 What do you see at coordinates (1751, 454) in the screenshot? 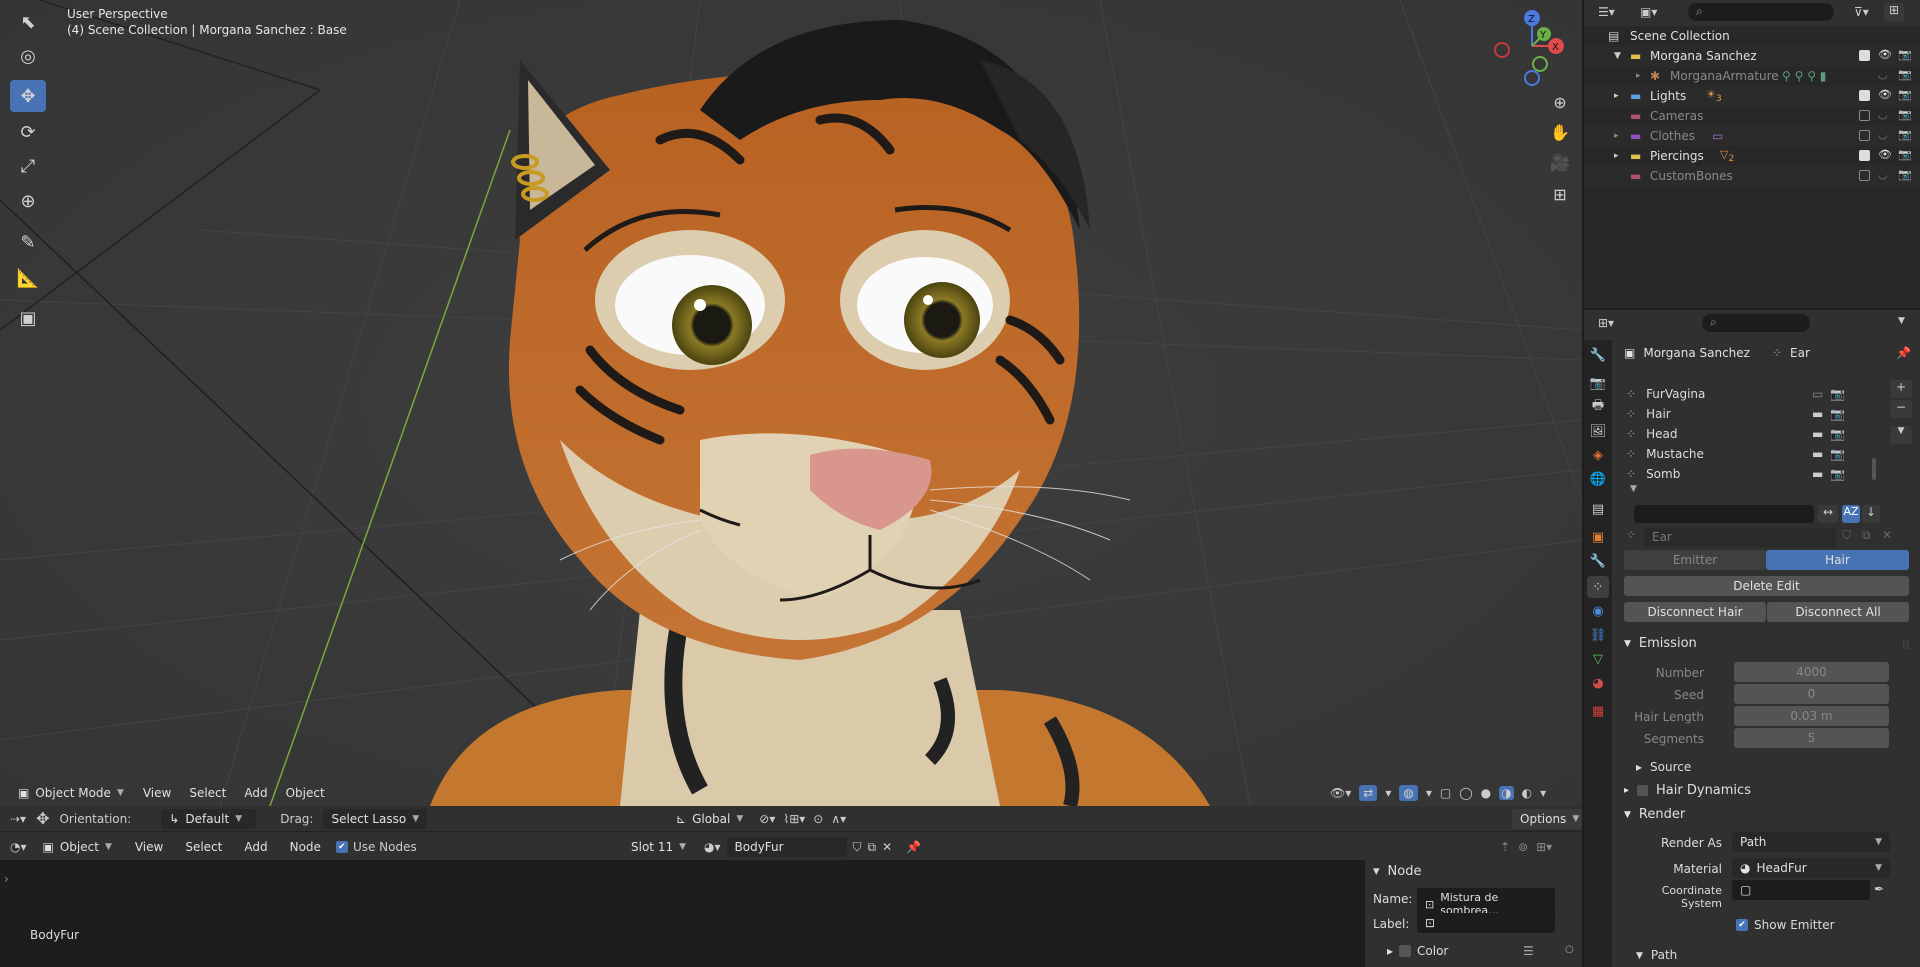
I see `particle-system-item: ⁘ Mustache ▬ 📷` at bounding box center [1751, 454].